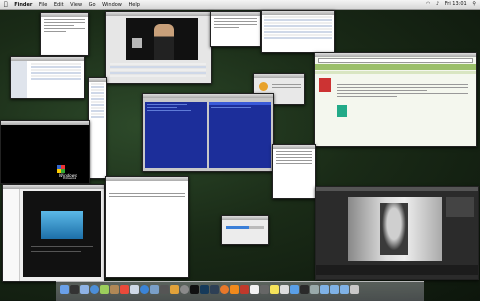 The width and height of the screenshot is (480, 301). I want to click on media-player-window, so click(158, 47).